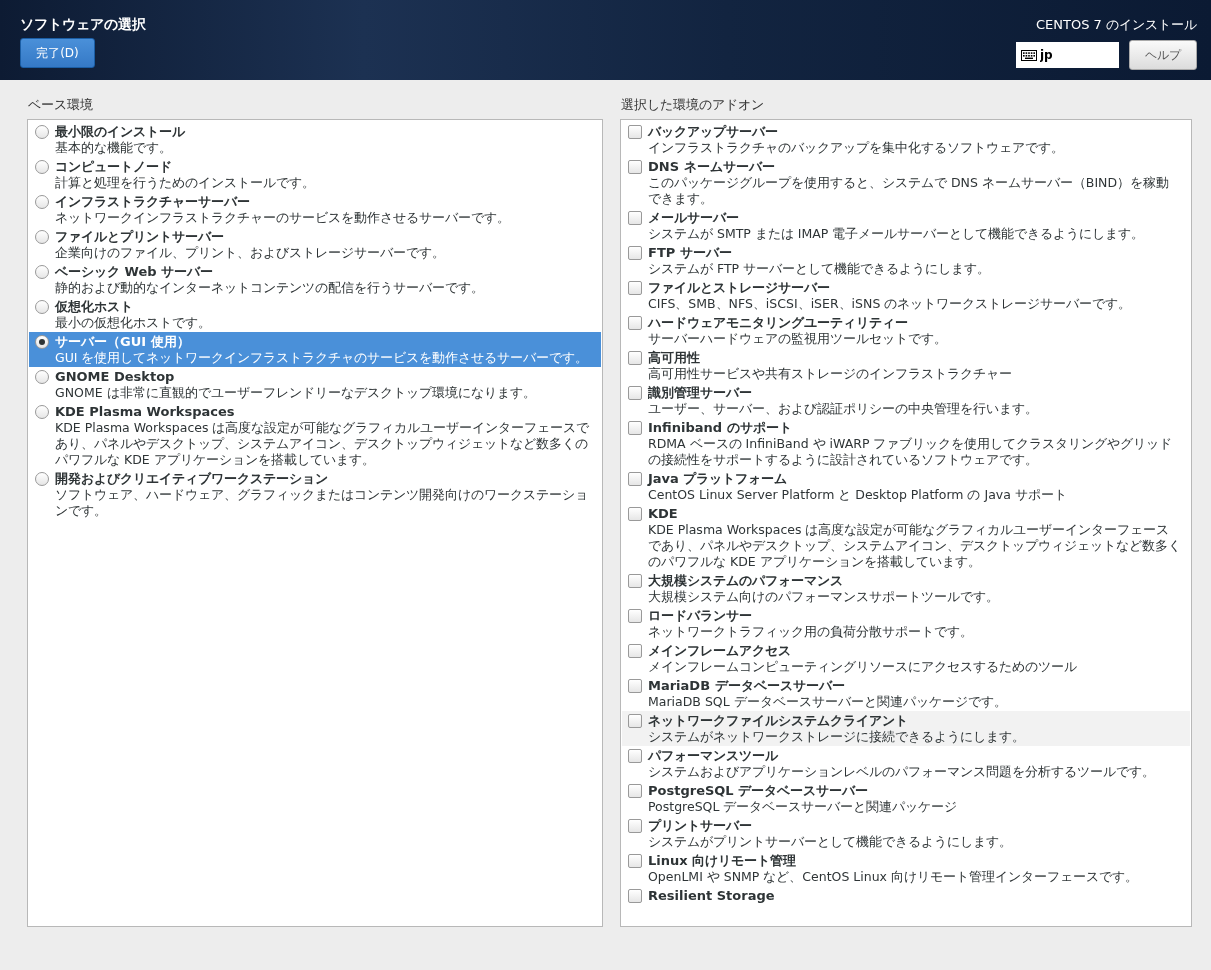 Image resolution: width=1211 pixels, height=970 pixels. I want to click on addon-description: PostgreSQL データベースサーバーと関連パッケージ, so click(803, 807).